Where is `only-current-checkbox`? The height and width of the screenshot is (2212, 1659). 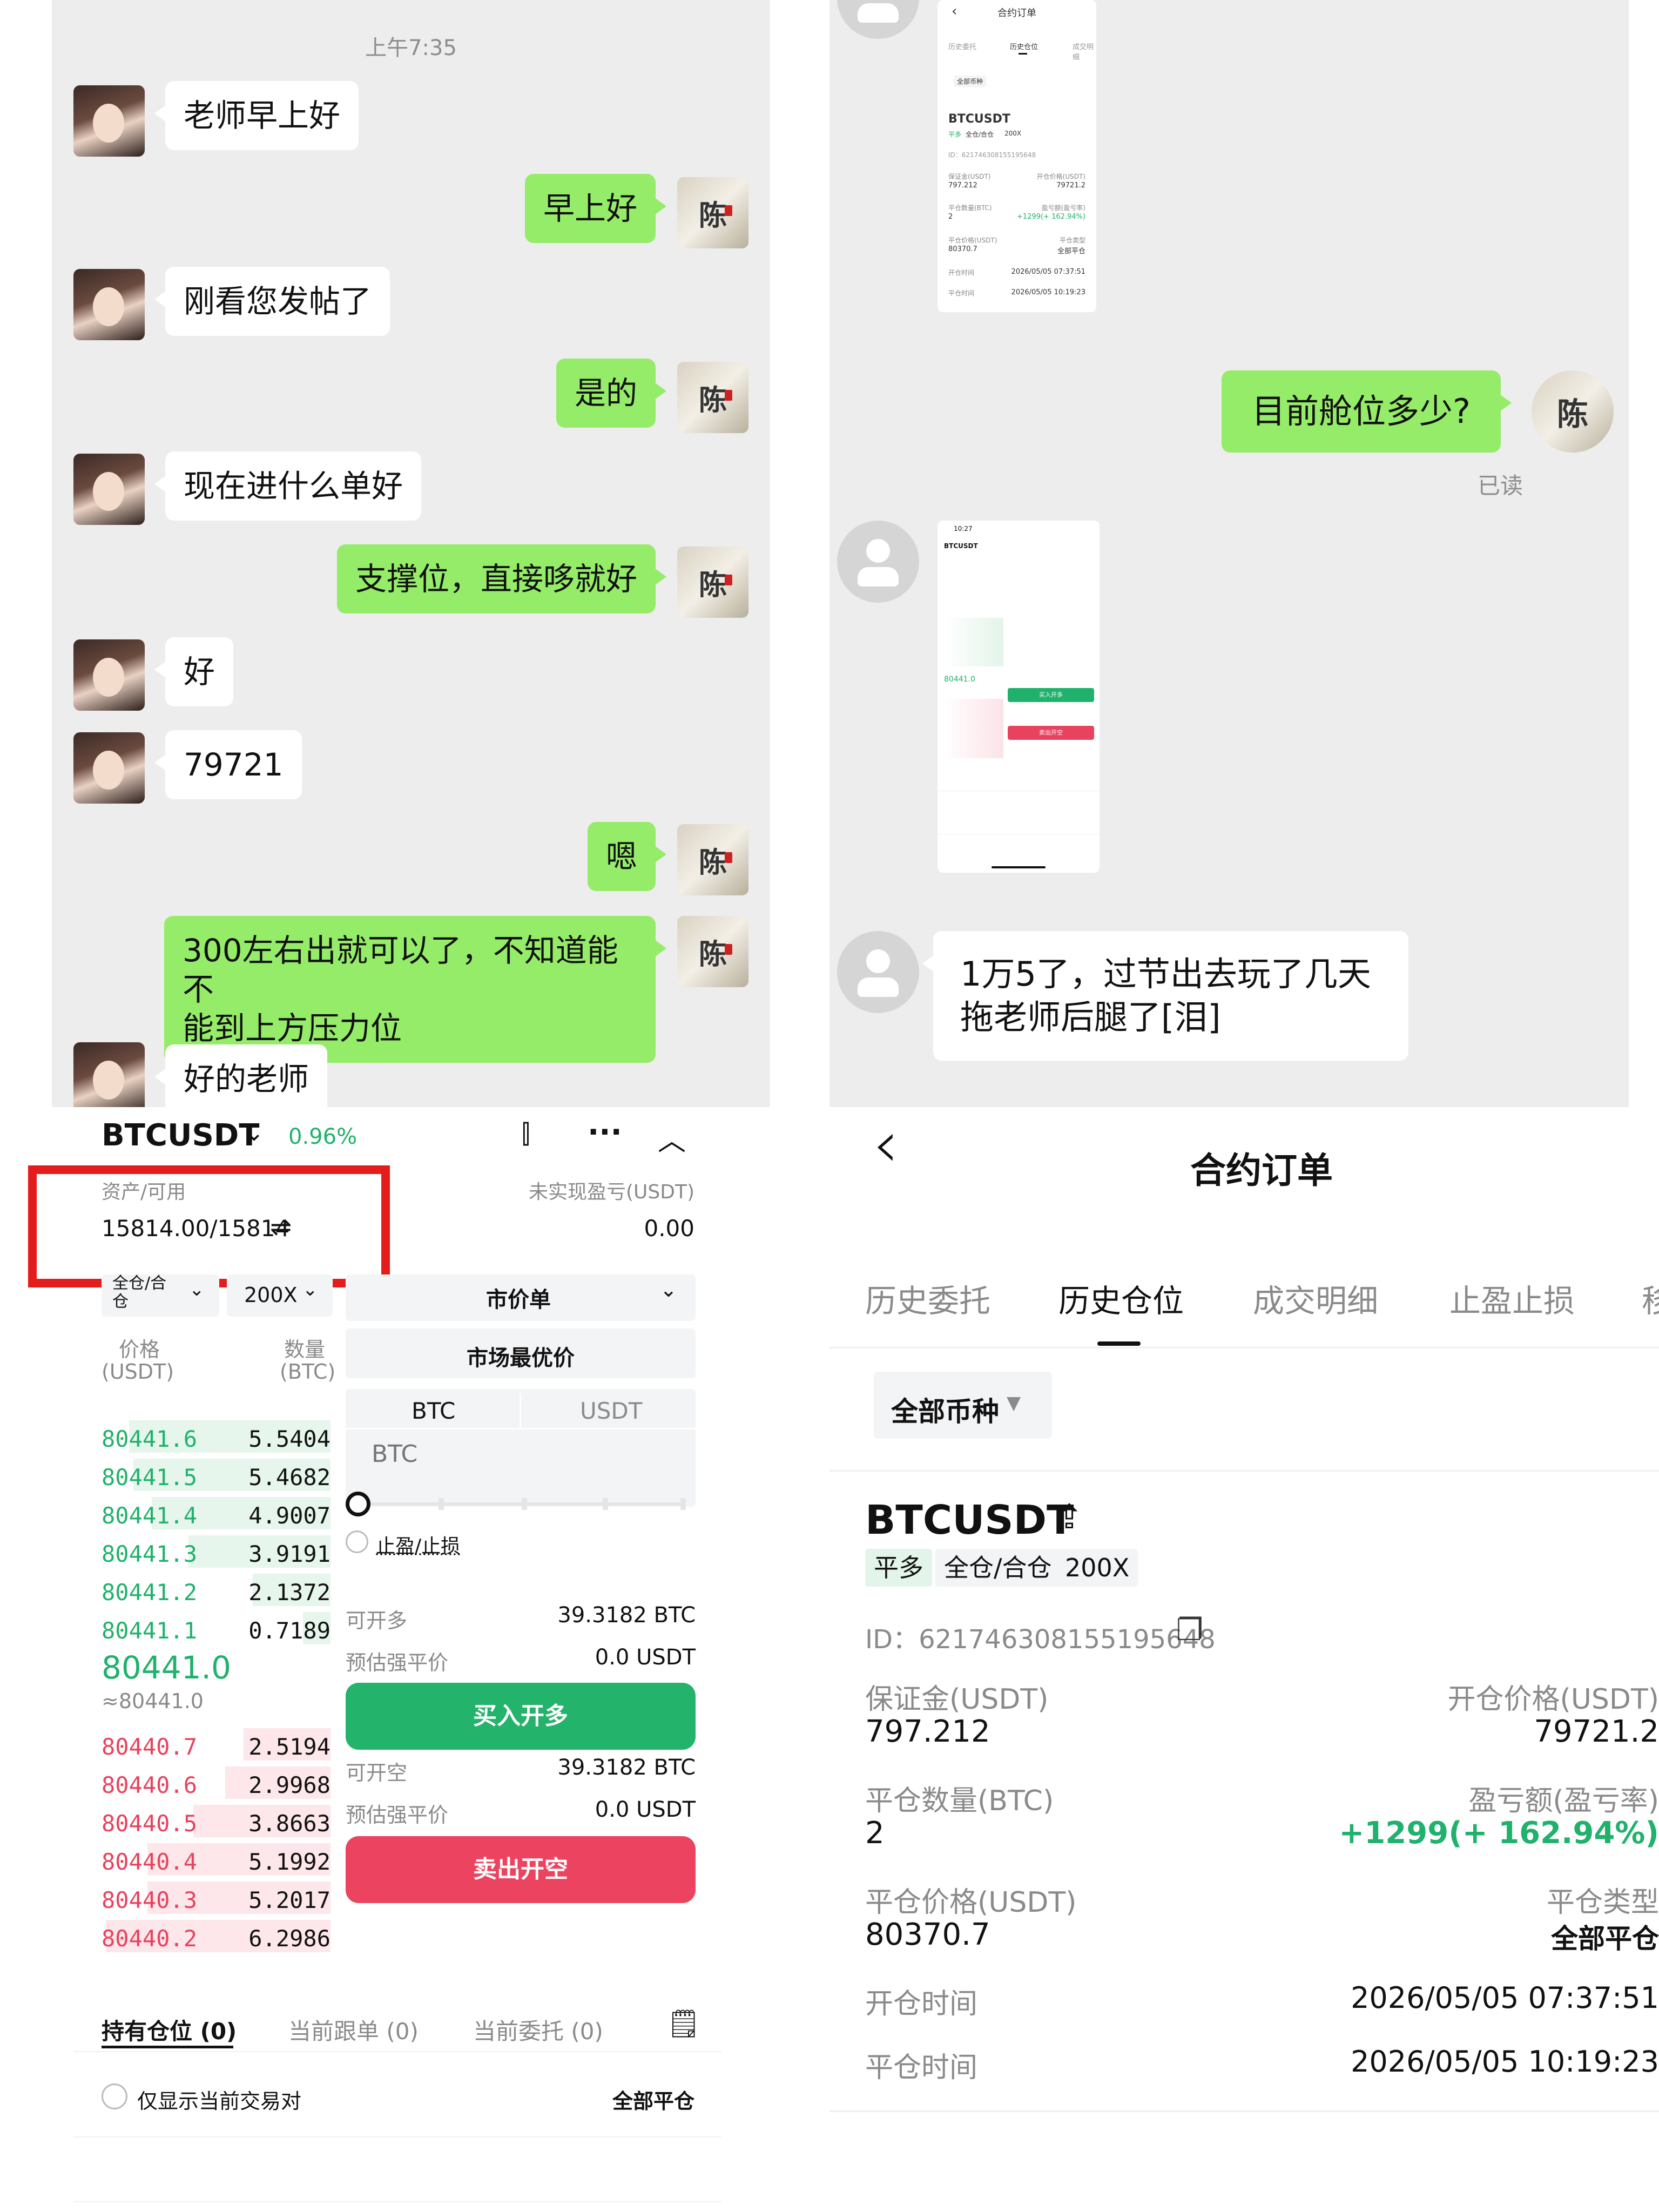
only-current-checkbox is located at coordinates (114, 2096).